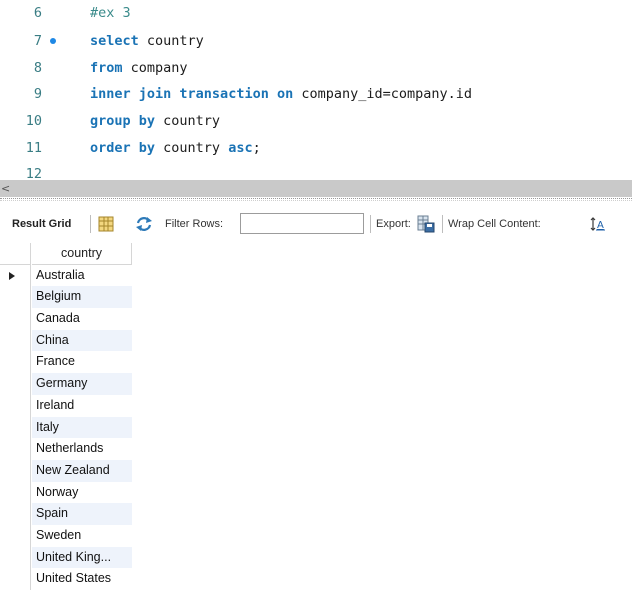  Describe the element at coordinates (12, 275) in the screenshot. I see `current-row-arrow-icon` at that location.